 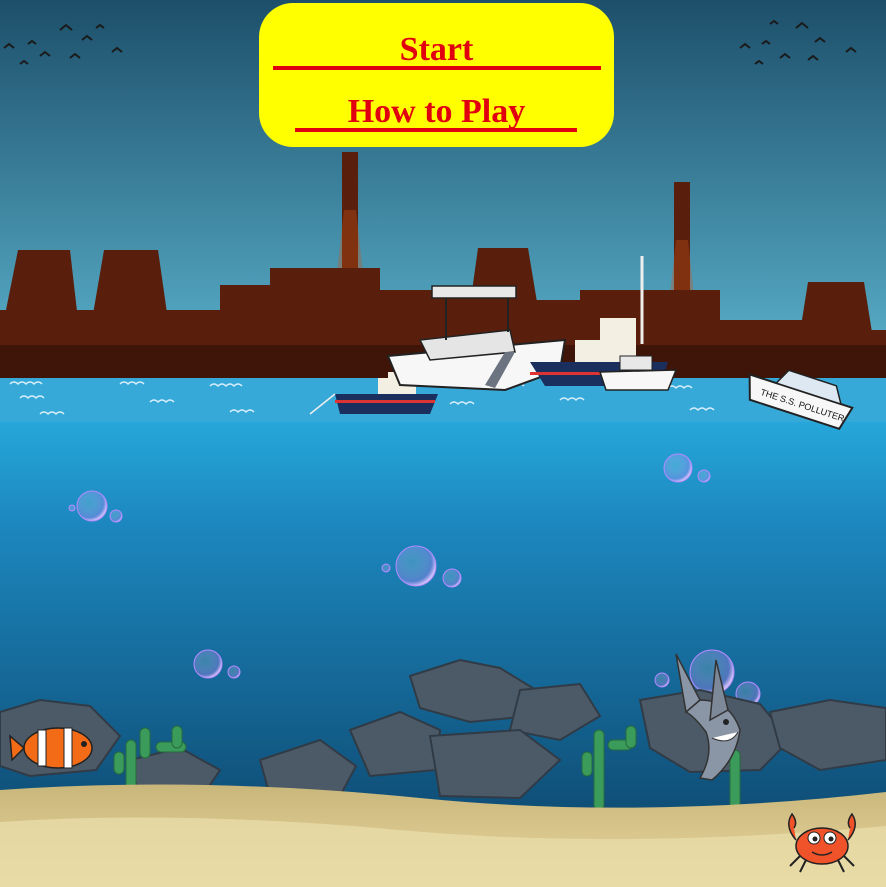 I want to click on main-menu-panel: Start How to Play, so click(x=436, y=75).